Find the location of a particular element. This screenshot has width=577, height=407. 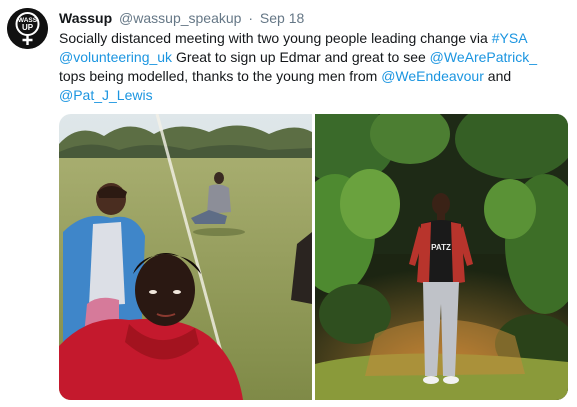

avatar: WASS UP is located at coordinates (27, 28).